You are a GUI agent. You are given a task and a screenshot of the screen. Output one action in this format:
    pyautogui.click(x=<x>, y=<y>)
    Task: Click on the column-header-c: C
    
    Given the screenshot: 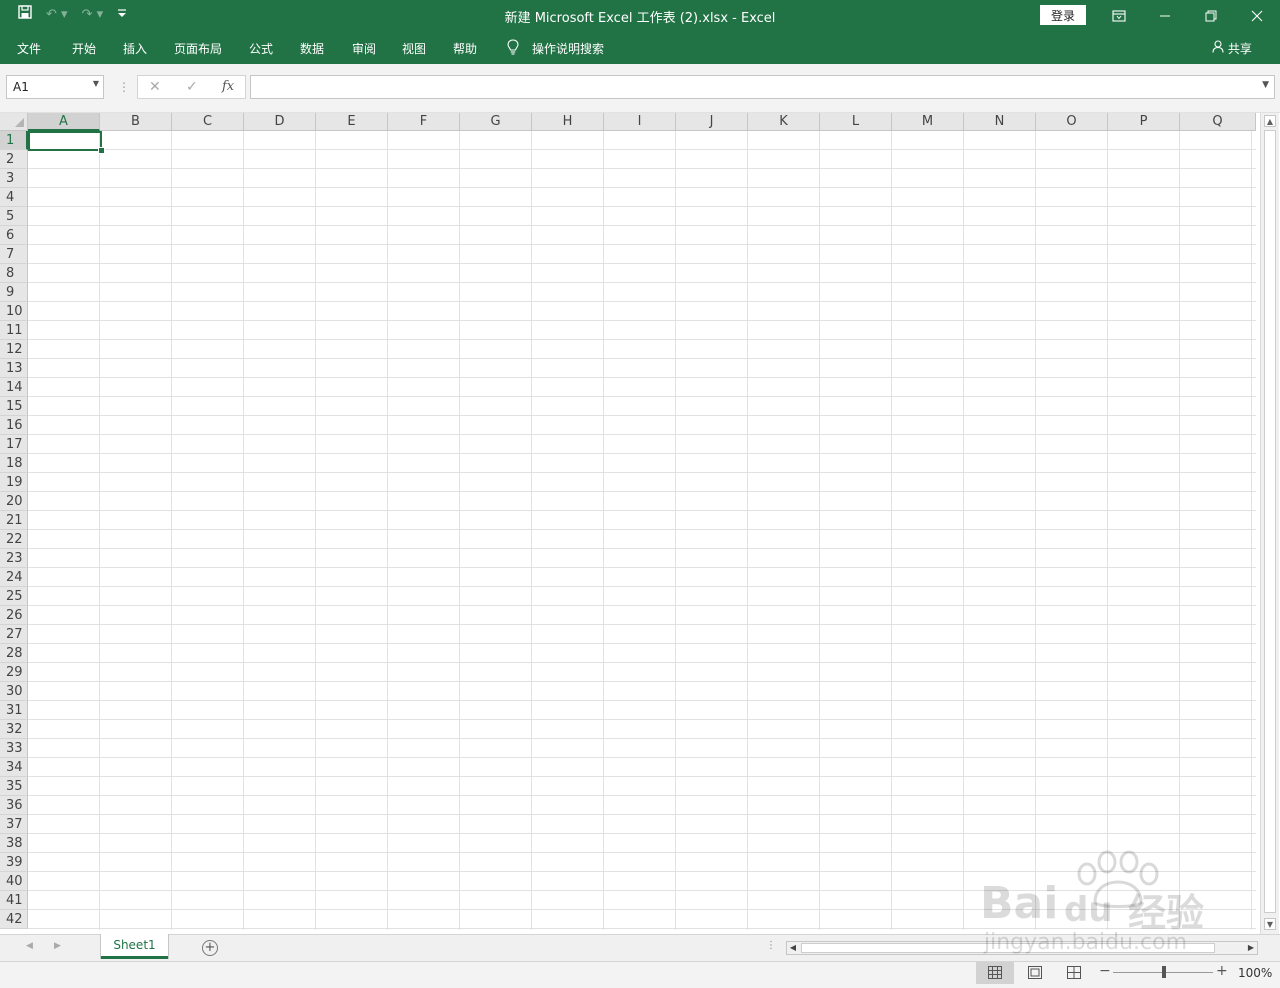 What is the action you would take?
    pyautogui.click(x=208, y=122)
    